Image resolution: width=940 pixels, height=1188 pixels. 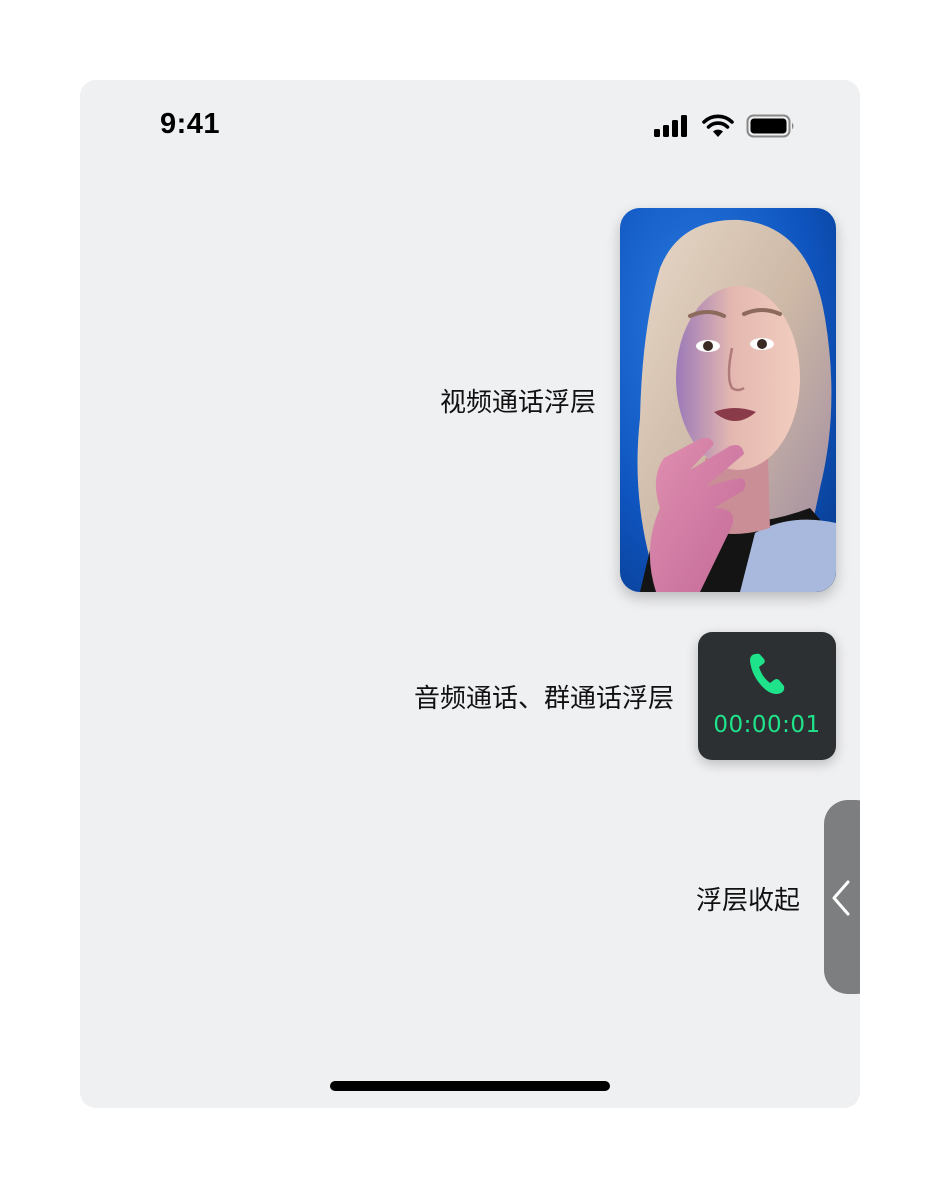 I want to click on status-bar: 9:41, so click(x=470, y=125).